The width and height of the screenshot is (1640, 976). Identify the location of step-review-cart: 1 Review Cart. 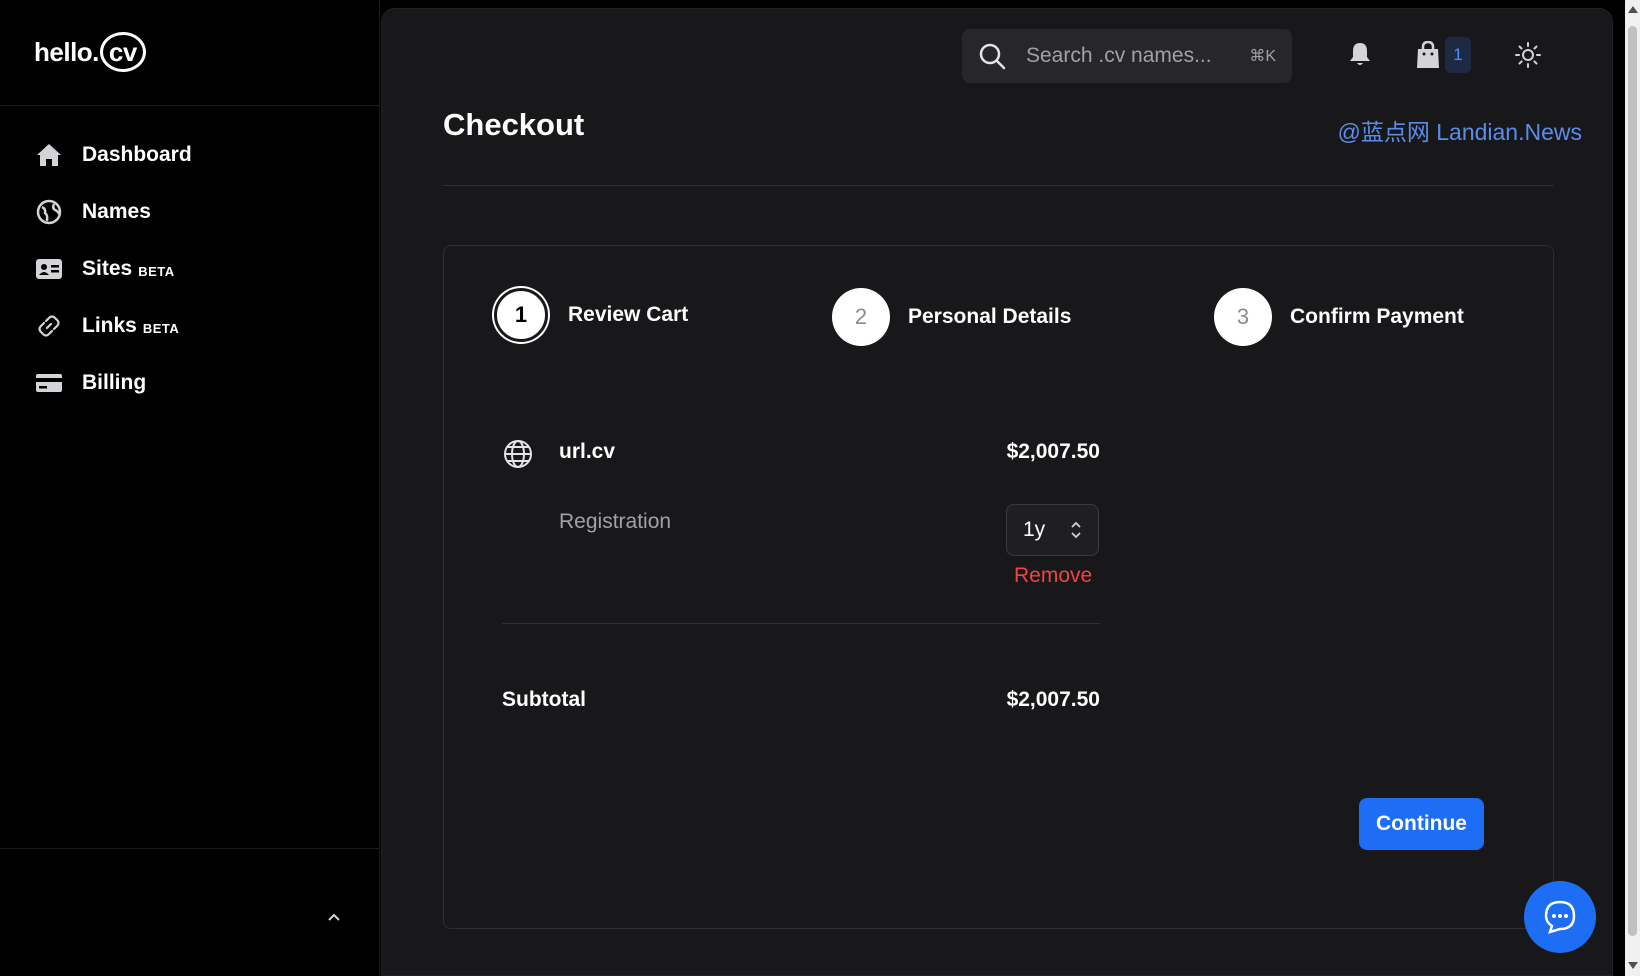
(590, 315).